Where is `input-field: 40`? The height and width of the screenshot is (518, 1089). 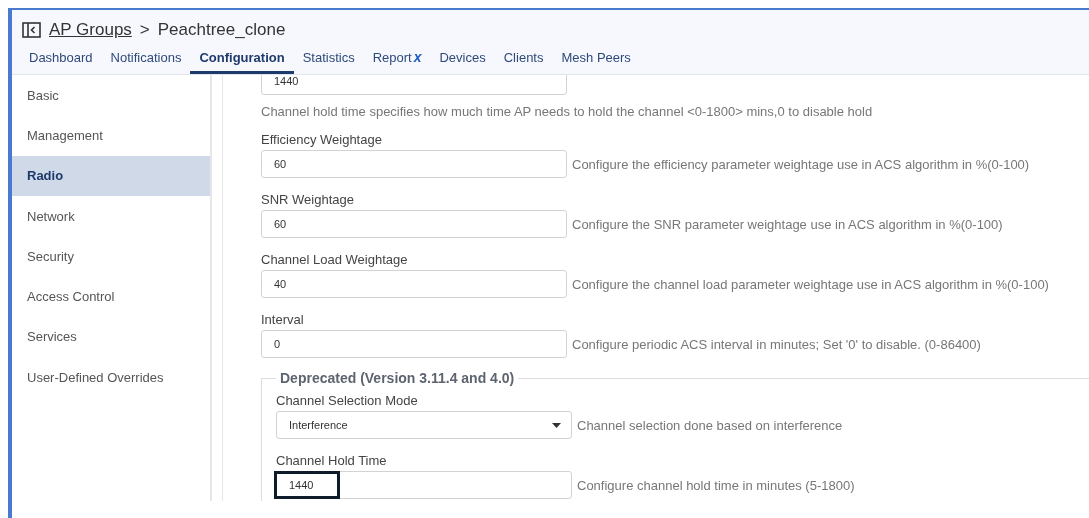
input-field: 40 is located at coordinates (414, 284).